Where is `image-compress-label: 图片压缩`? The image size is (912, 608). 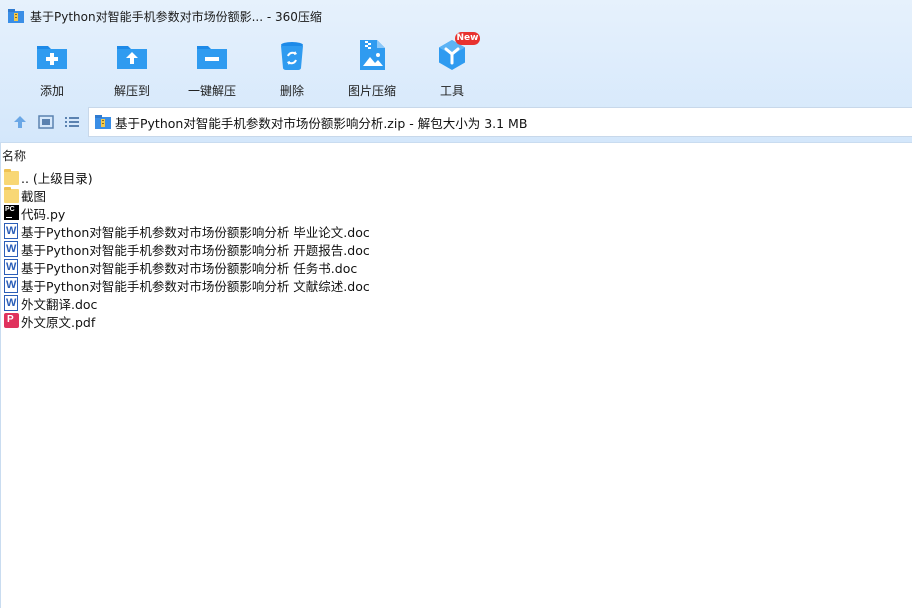
image-compress-label: 图片压缩 is located at coordinates (371, 91).